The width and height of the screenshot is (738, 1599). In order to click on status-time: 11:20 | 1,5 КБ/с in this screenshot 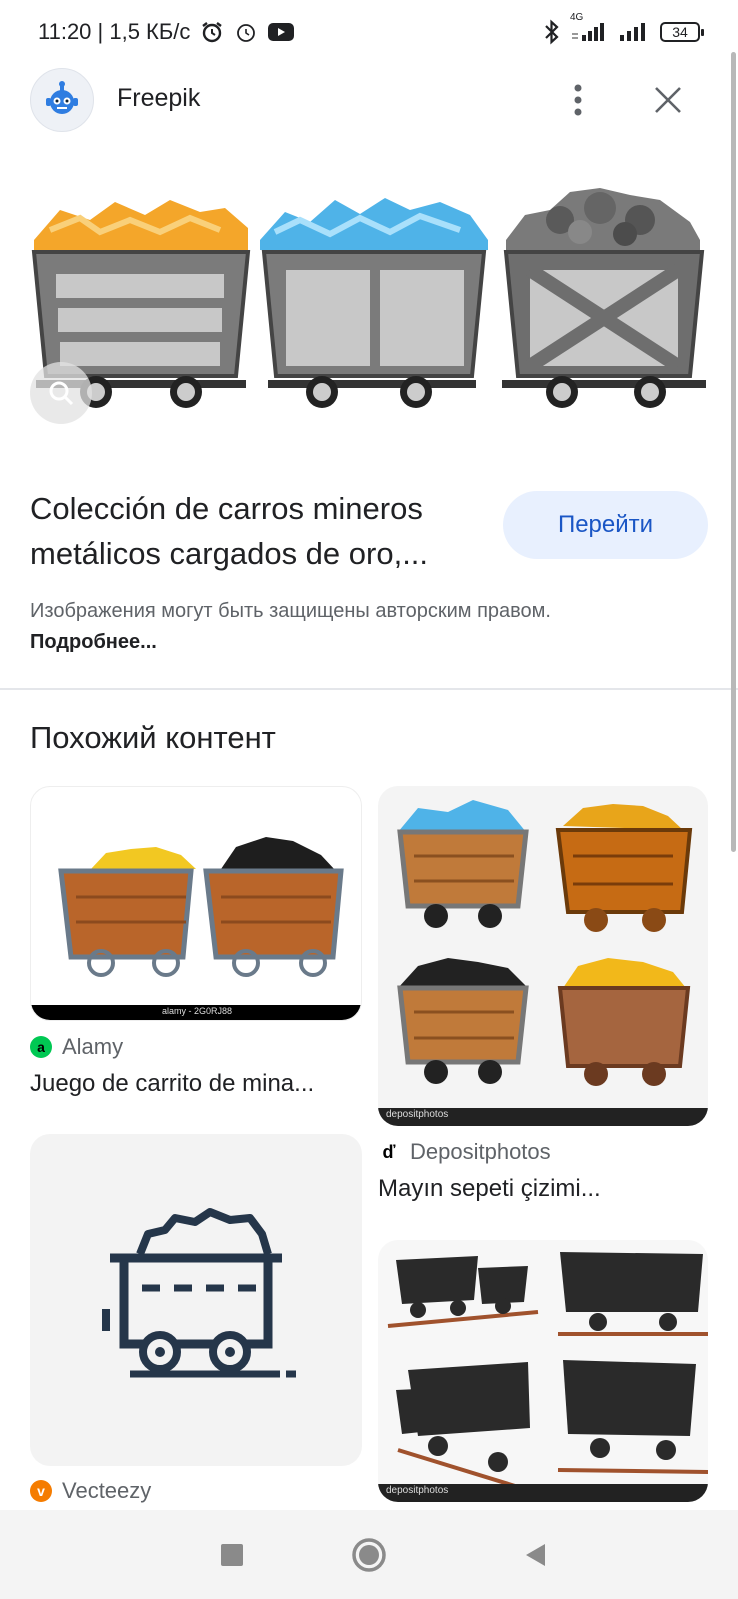, I will do `click(114, 31)`.